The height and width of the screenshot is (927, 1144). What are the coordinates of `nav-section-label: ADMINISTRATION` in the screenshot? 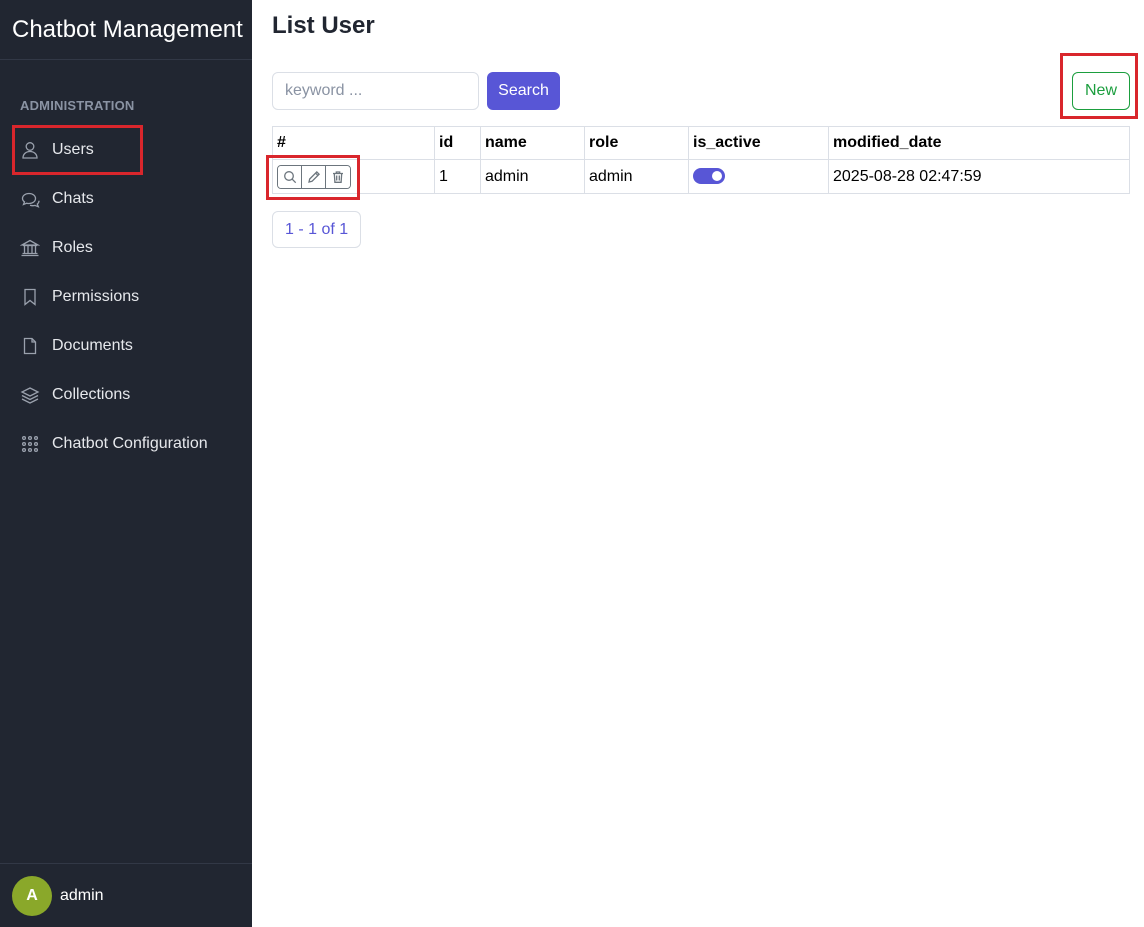 It's located at (77, 105).